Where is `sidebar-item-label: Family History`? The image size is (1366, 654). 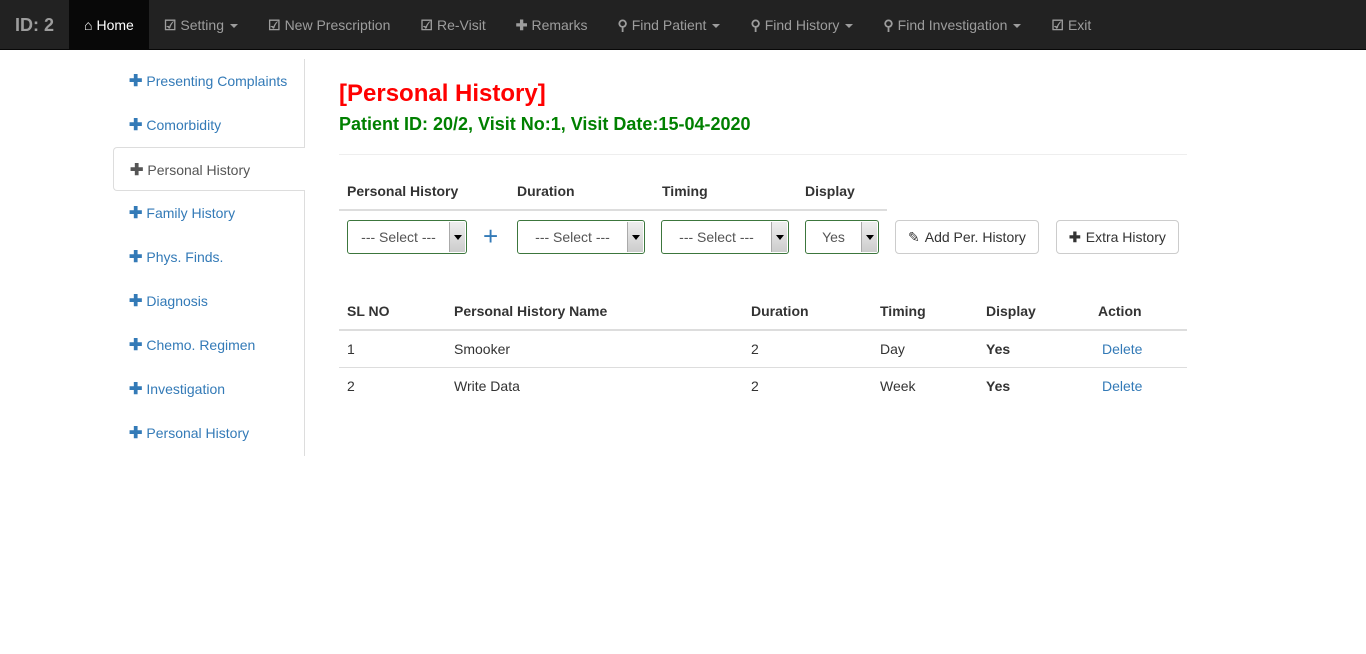
sidebar-item-label: Family History is located at coordinates (191, 213).